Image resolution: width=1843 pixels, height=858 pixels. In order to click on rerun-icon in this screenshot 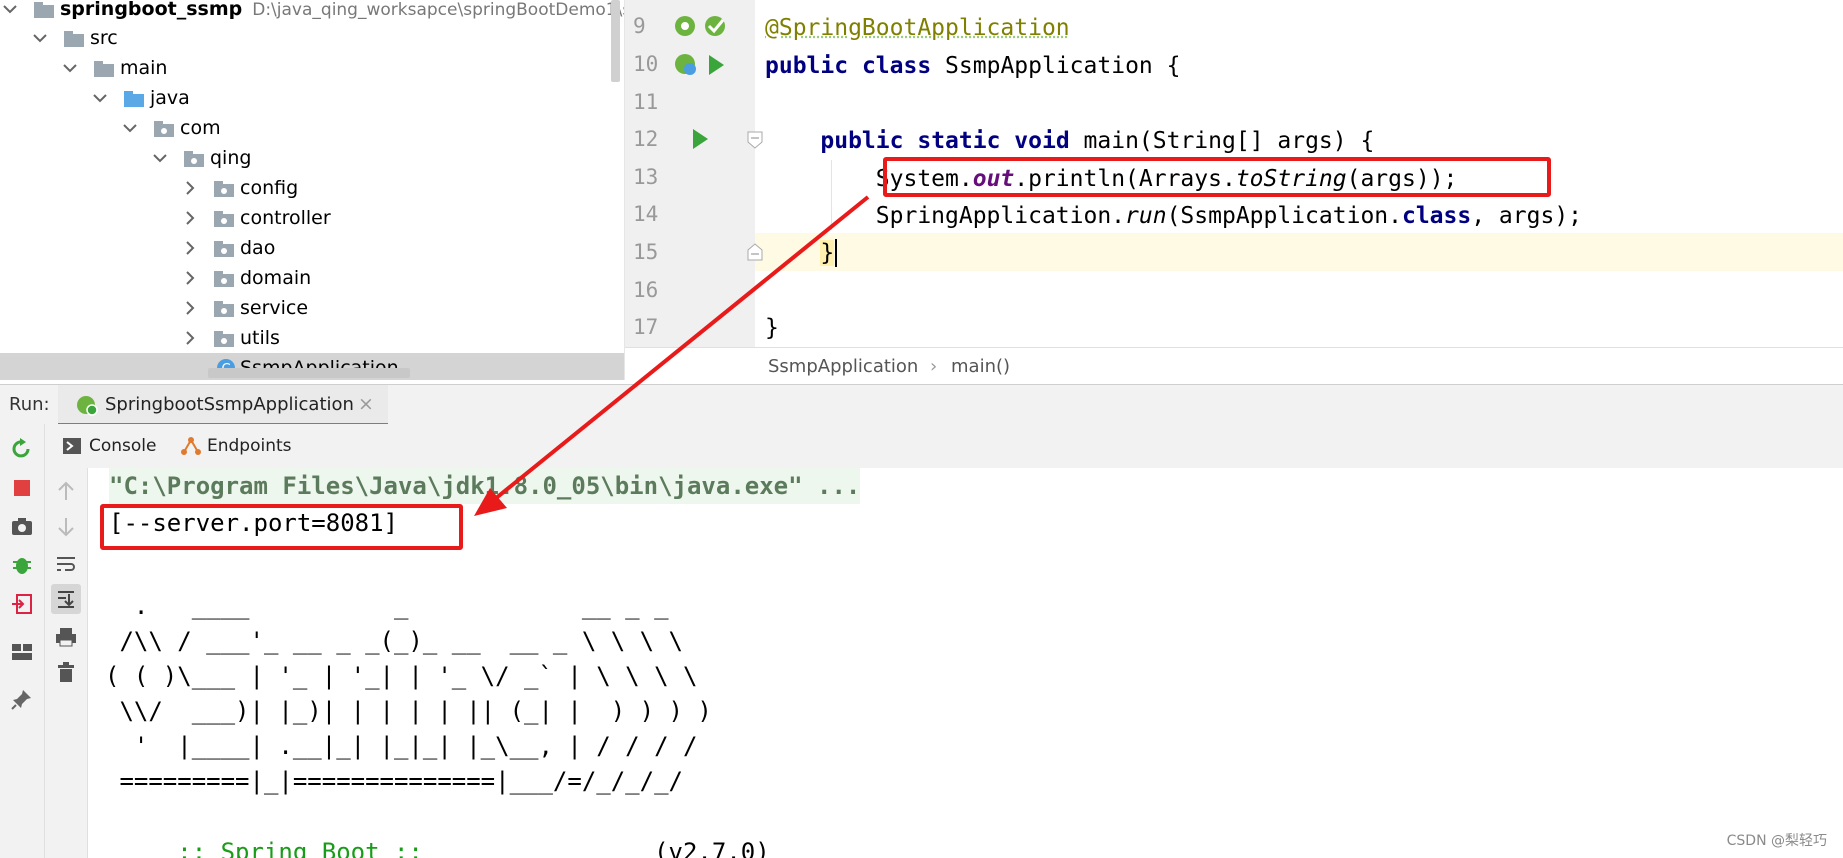, I will do `click(22, 449)`.